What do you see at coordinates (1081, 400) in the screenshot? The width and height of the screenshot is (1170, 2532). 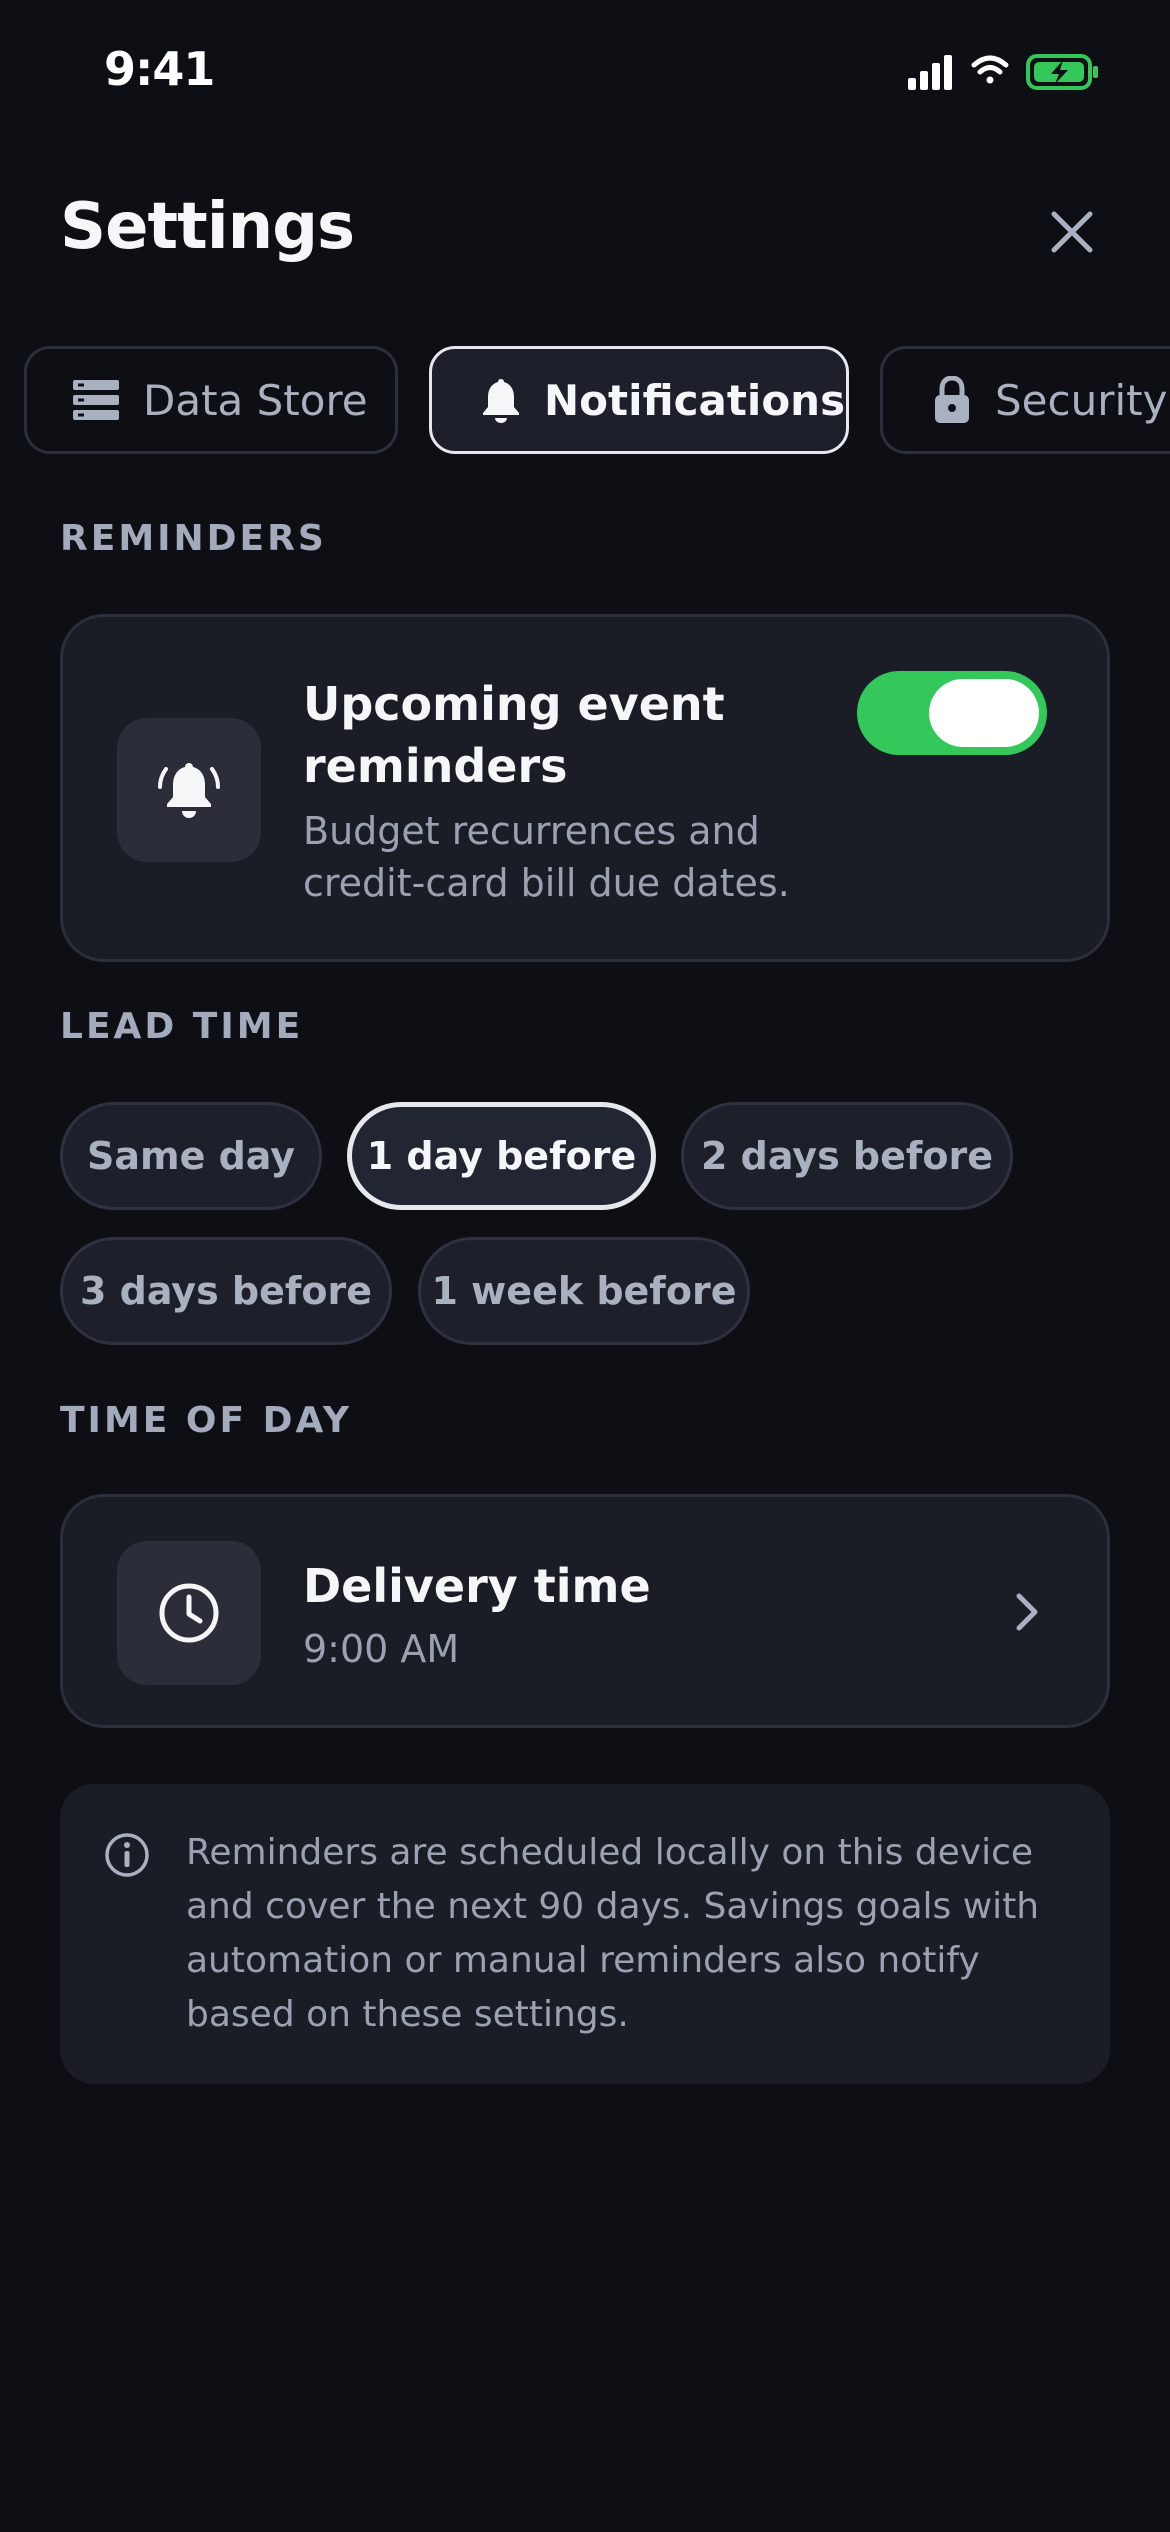 I see `tab-label: Security` at bounding box center [1081, 400].